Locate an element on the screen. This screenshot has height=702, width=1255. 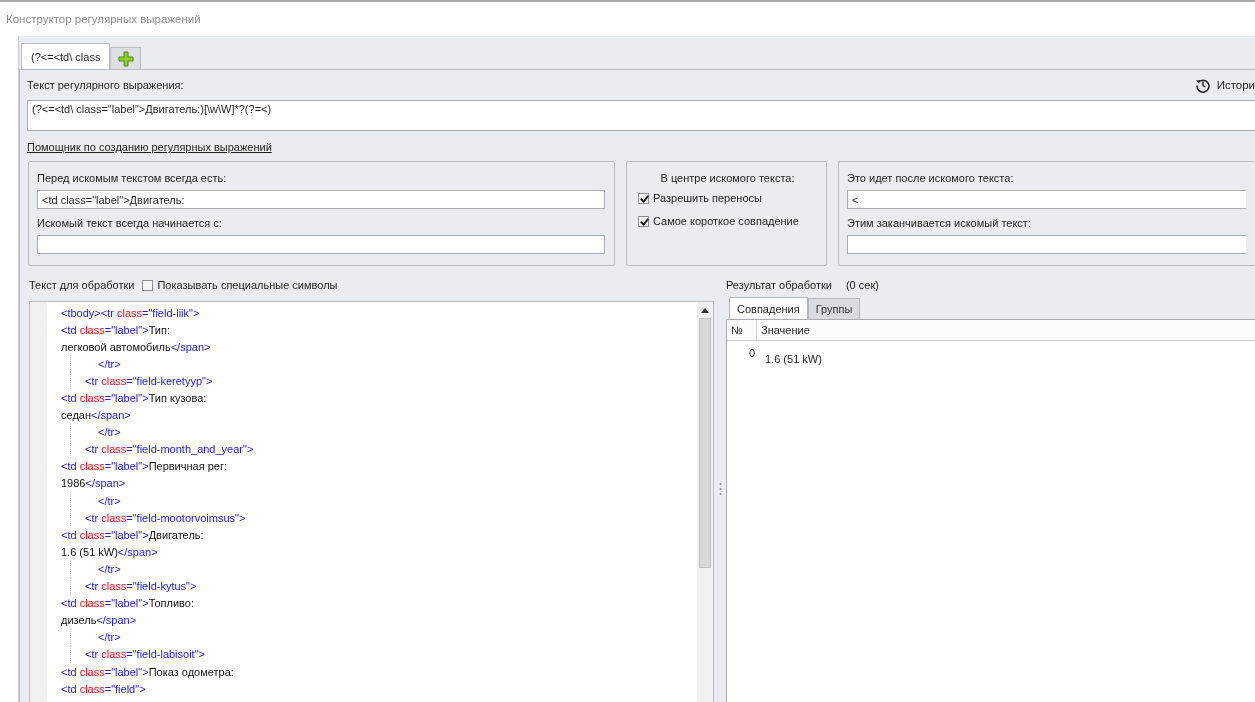
code-line: <tr class="field-mootorvoimsus"> is located at coordinates (165, 517).